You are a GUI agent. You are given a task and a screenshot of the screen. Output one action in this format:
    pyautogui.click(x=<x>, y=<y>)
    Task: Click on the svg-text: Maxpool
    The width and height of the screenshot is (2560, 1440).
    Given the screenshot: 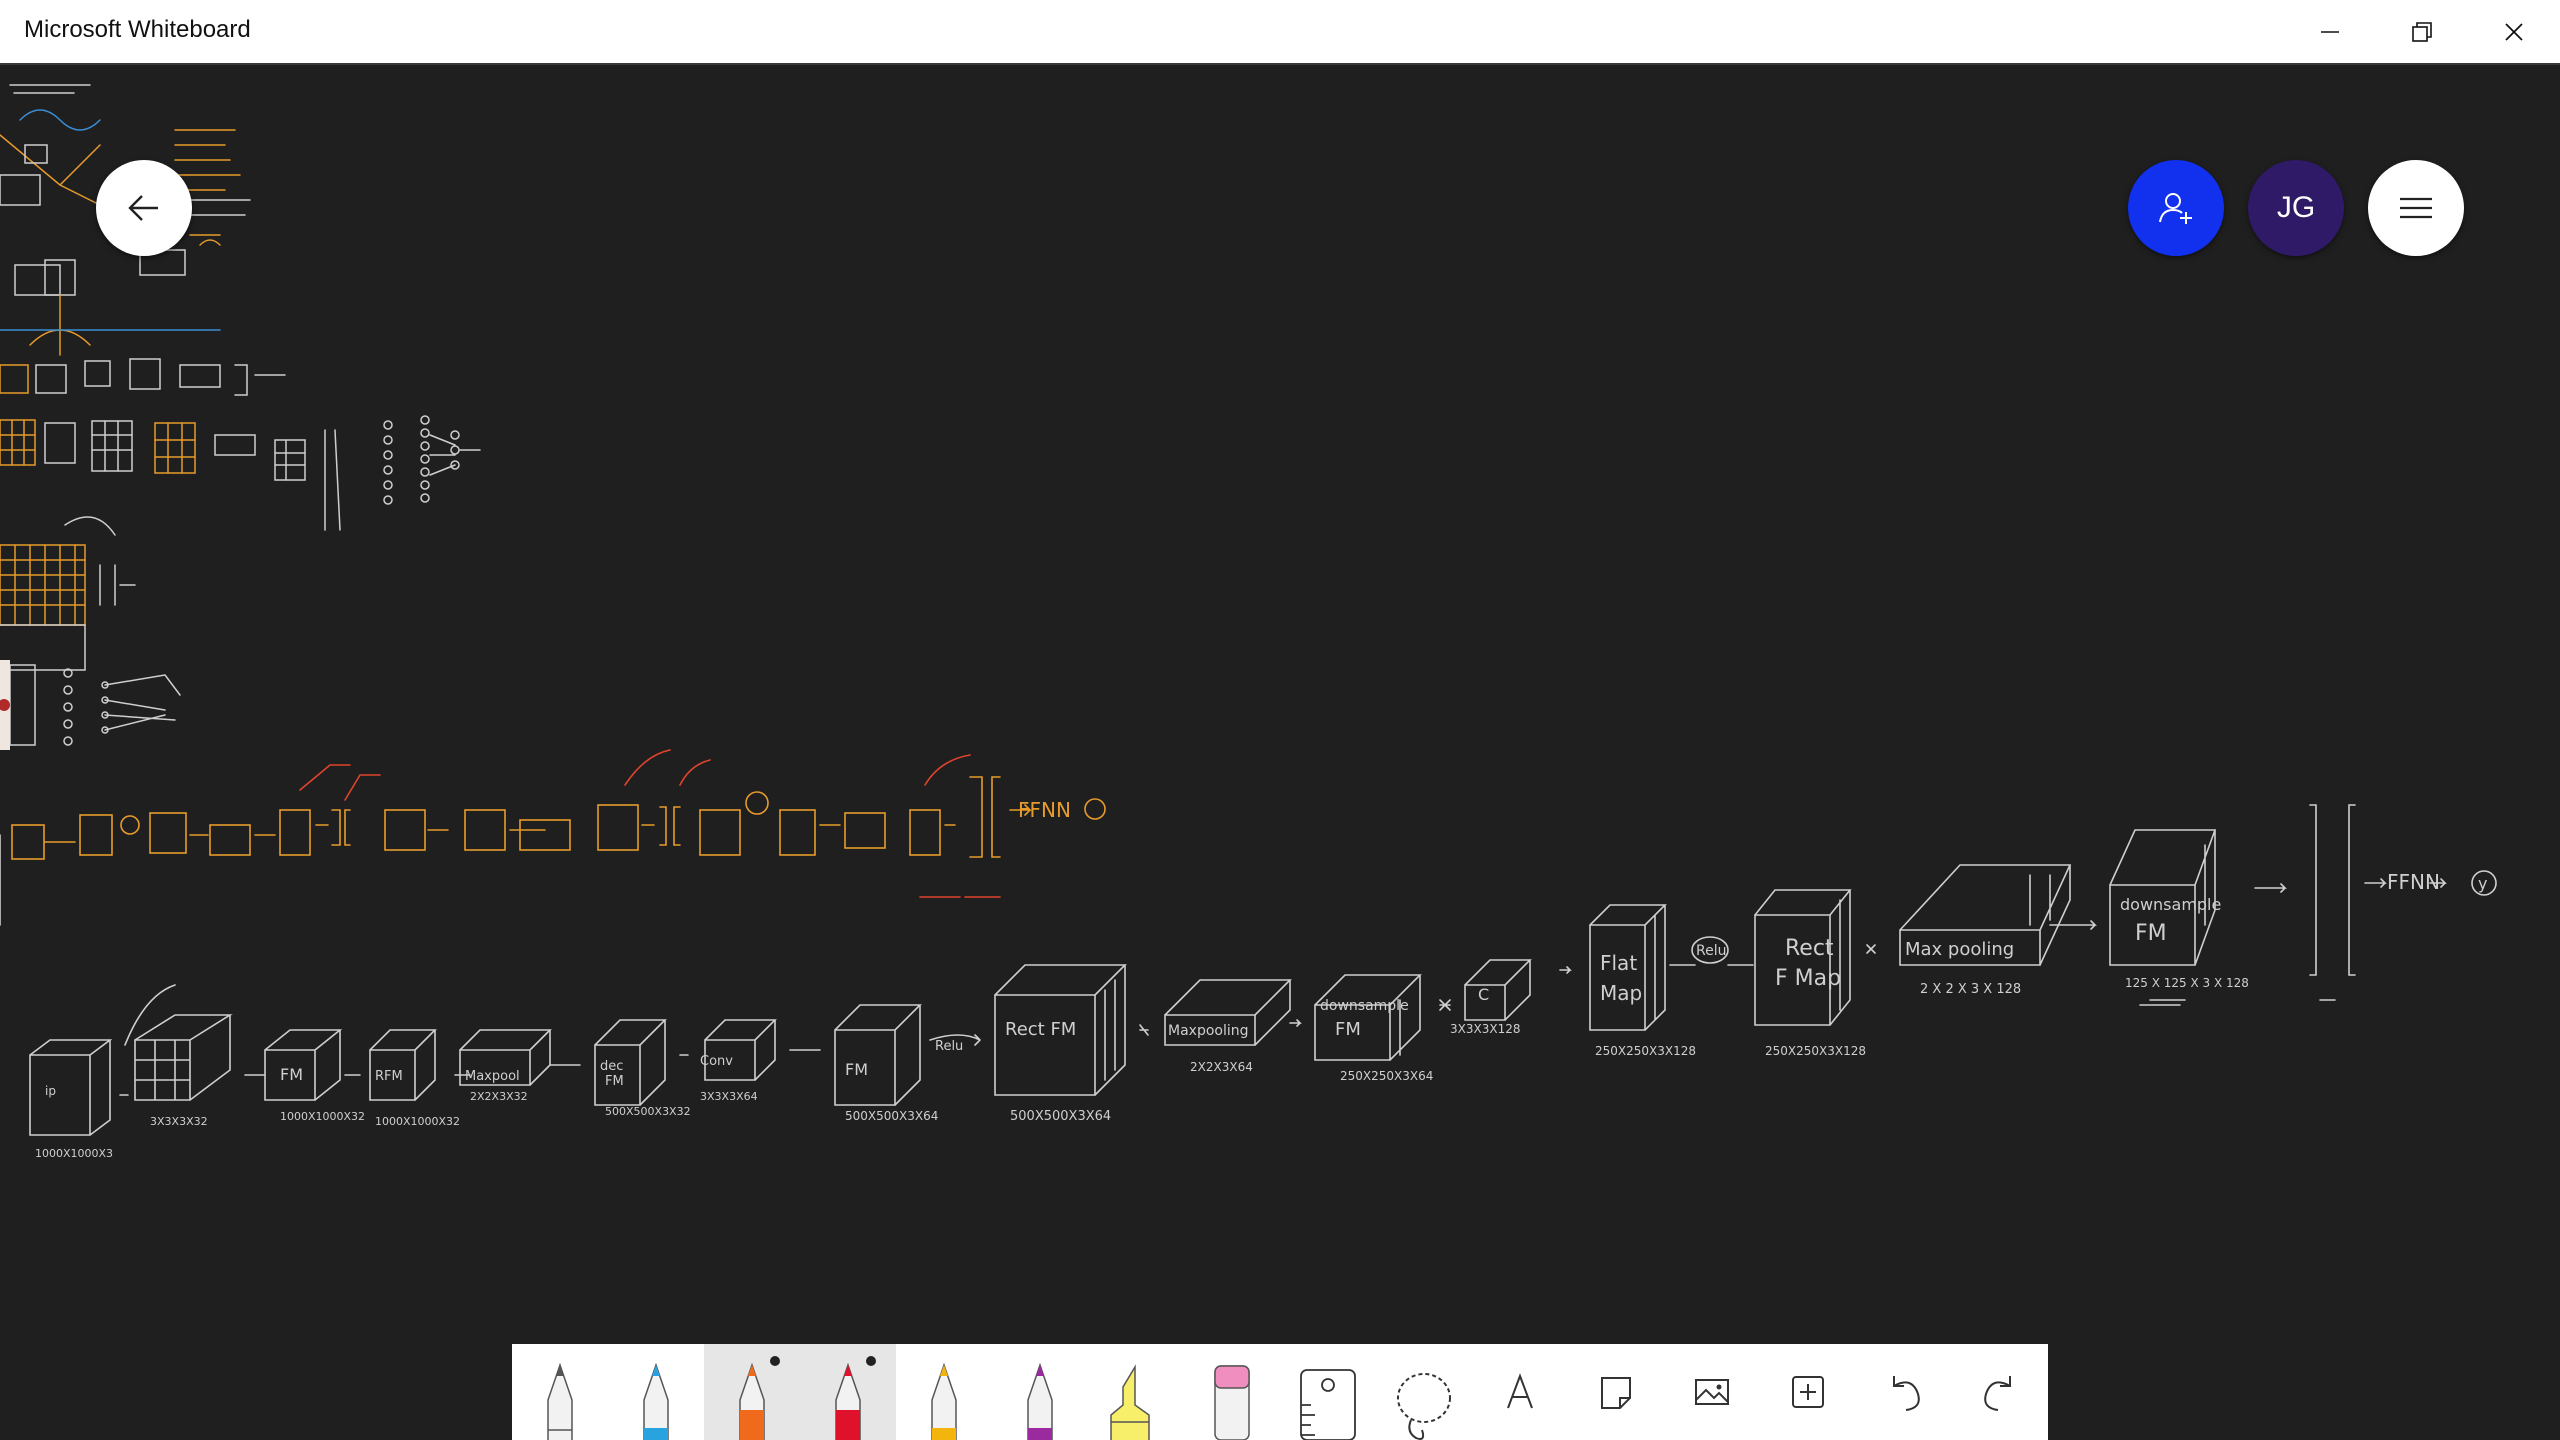 What is the action you would take?
    pyautogui.click(x=492, y=1076)
    